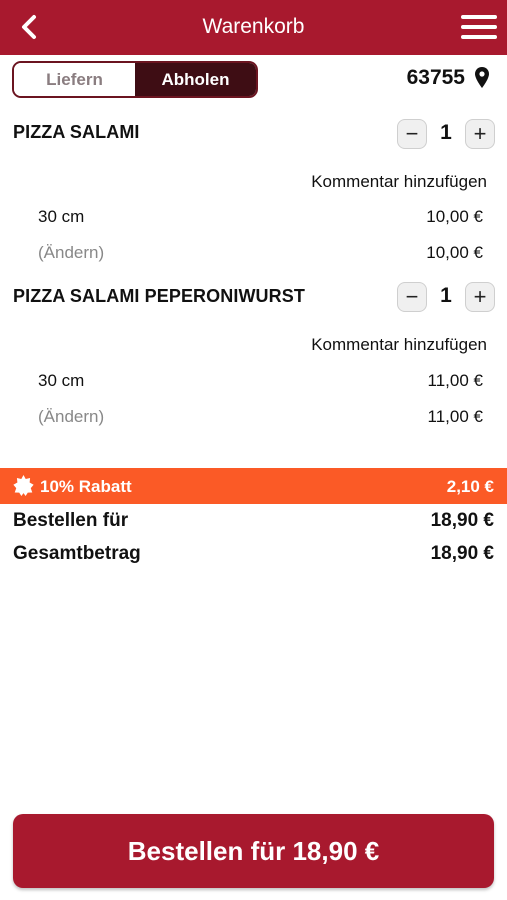 The image size is (507, 900). What do you see at coordinates (454, 216) in the screenshot?
I see `item-size-price: 10,00 €` at bounding box center [454, 216].